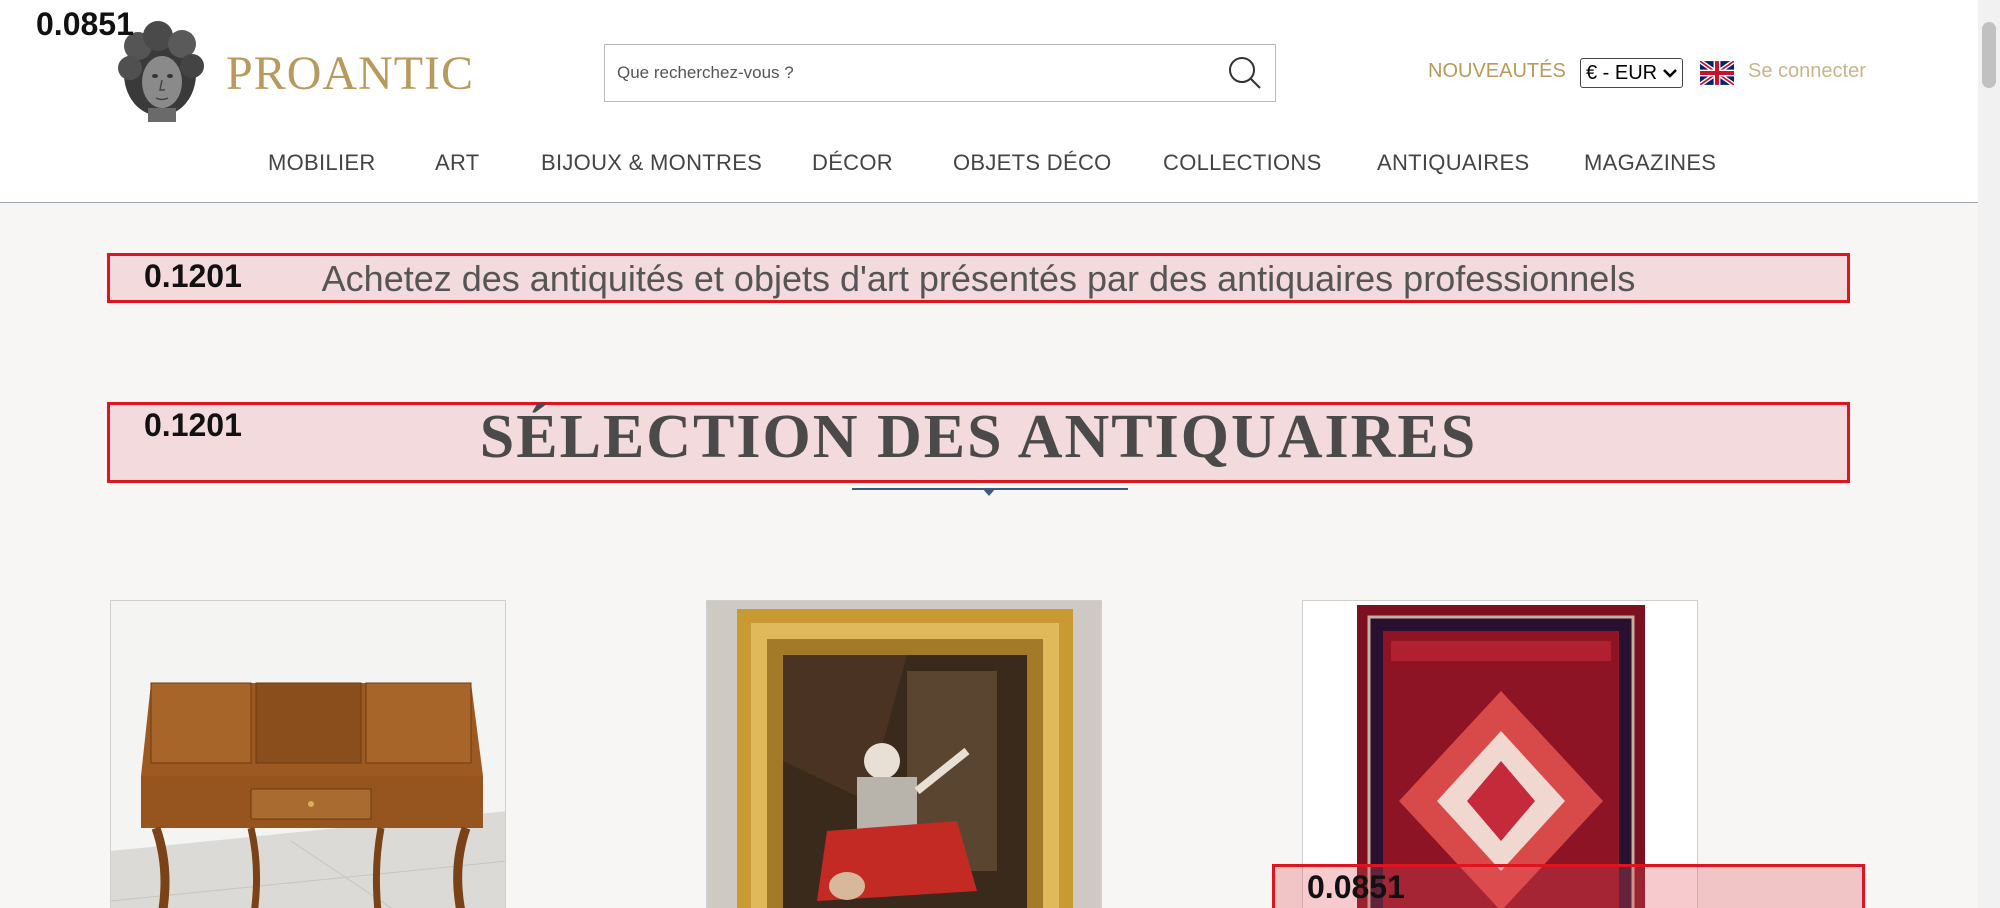 The width and height of the screenshot is (2000, 908). I want to click on nav-item-antiquaires: ANTIQUAIRES, so click(1453, 163).